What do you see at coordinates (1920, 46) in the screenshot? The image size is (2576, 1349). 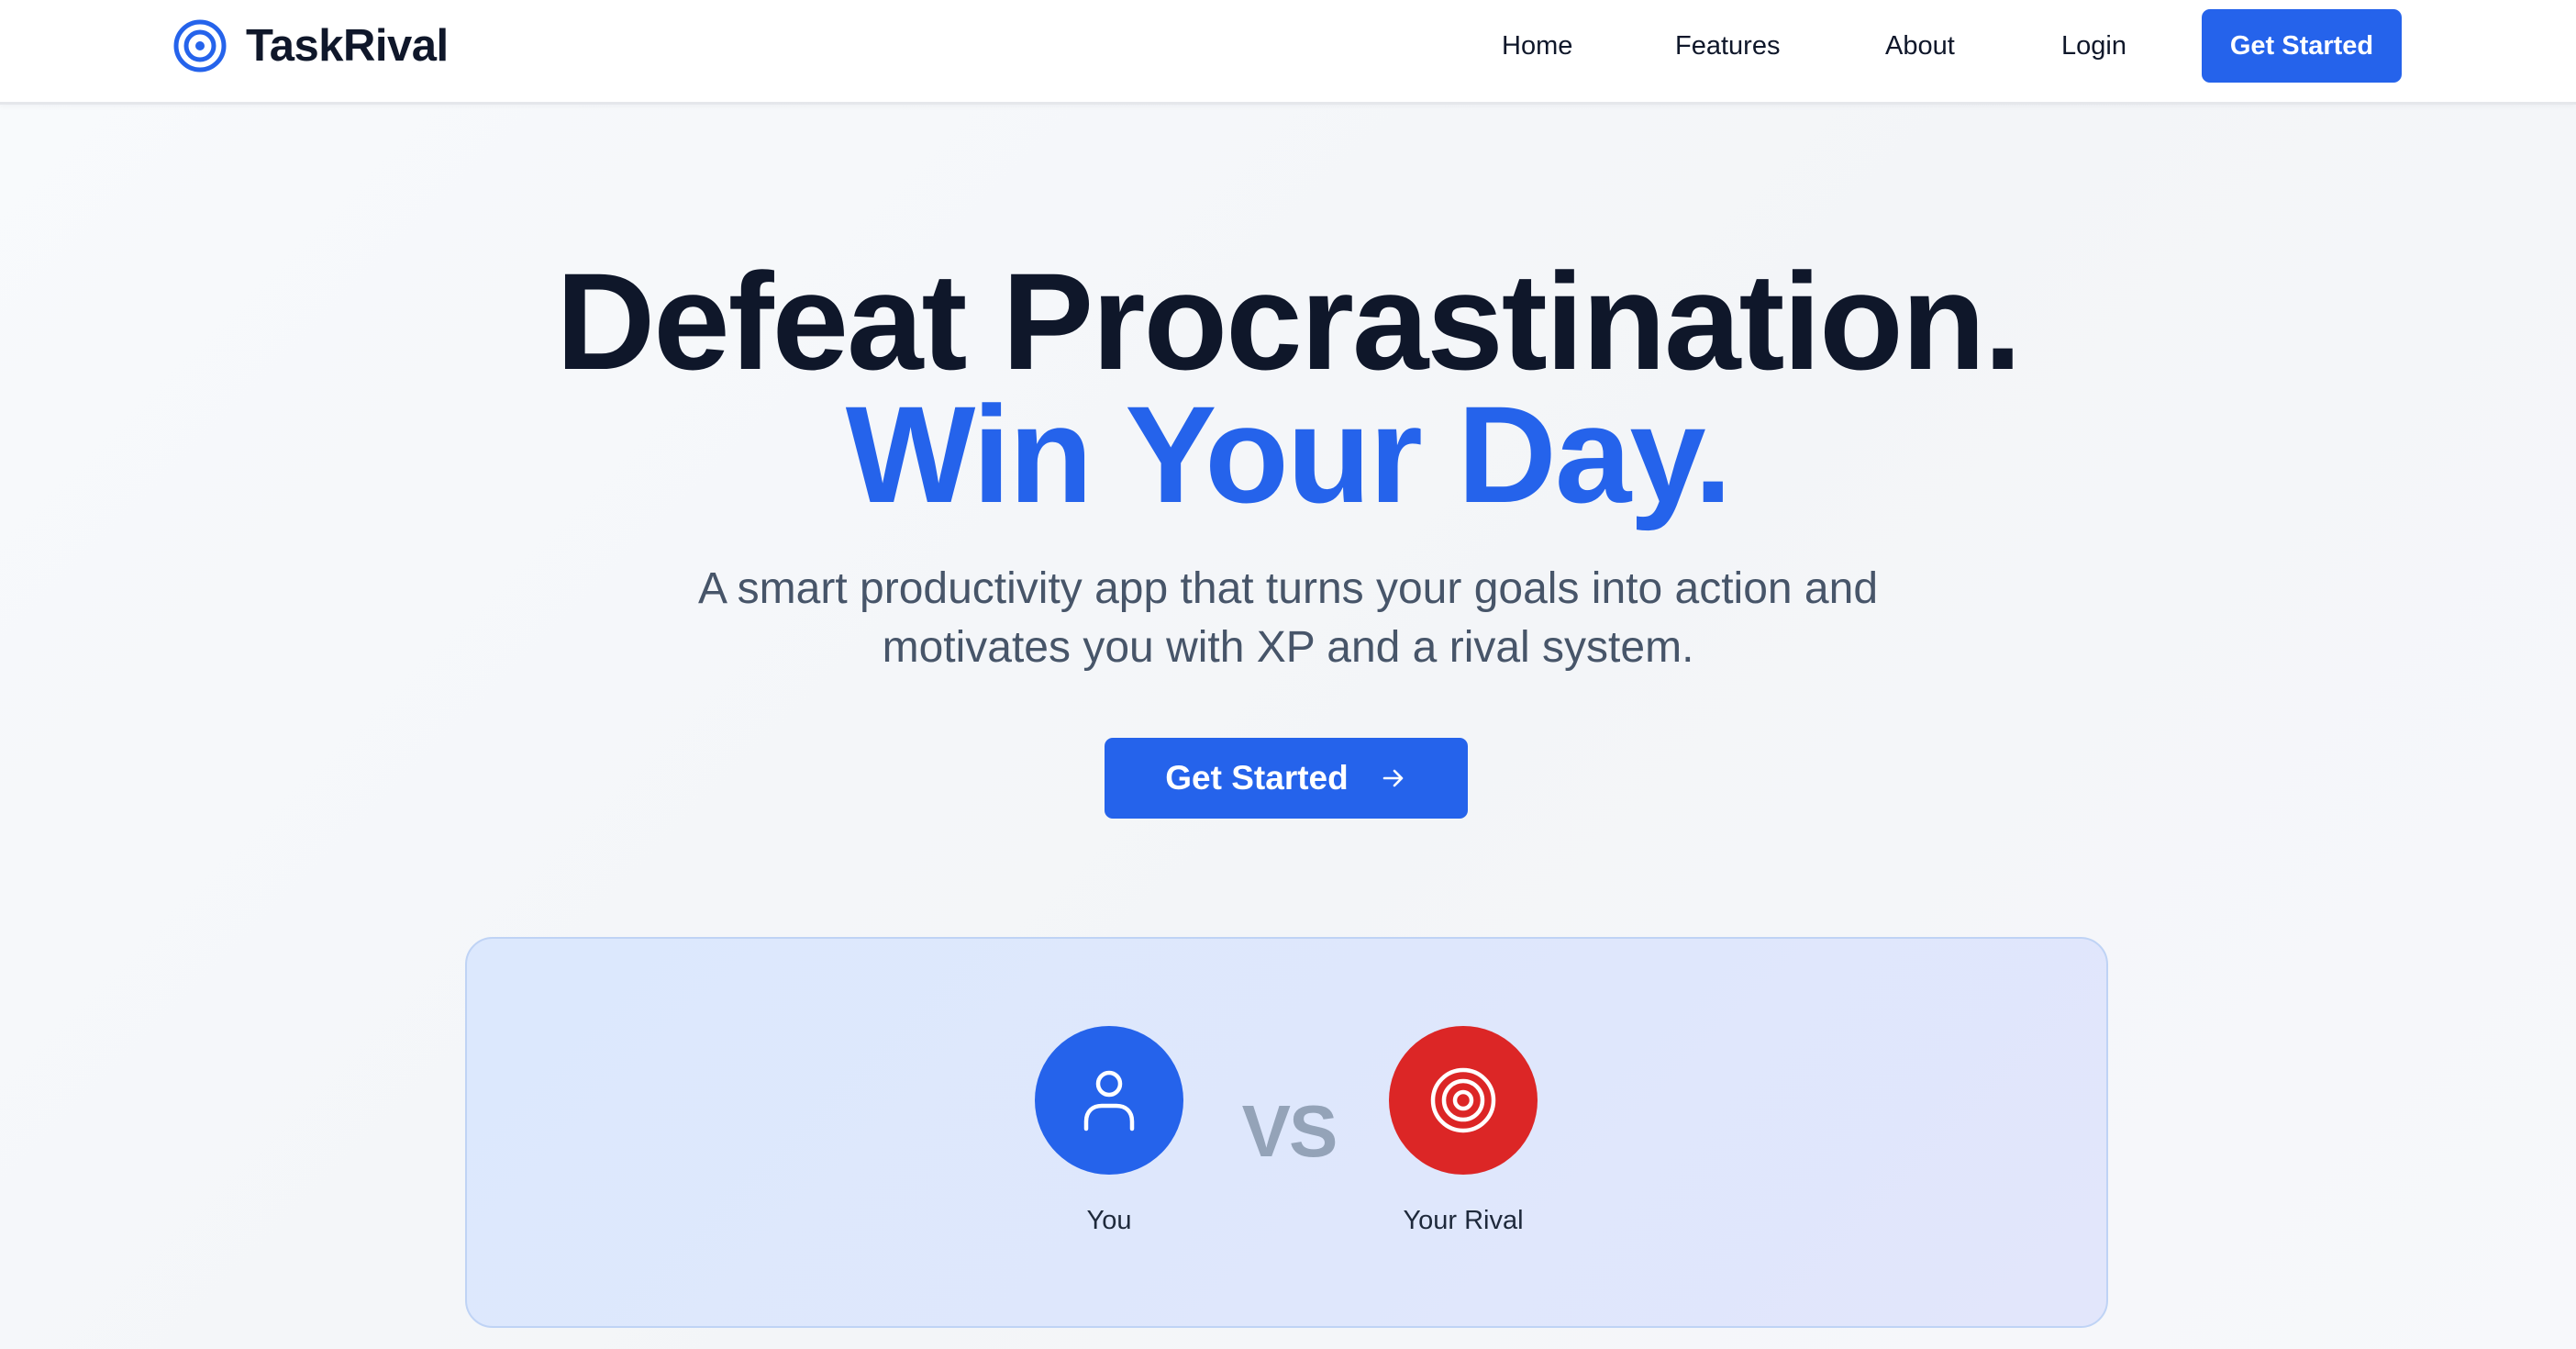 I see `nav-link-about: About` at bounding box center [1920, 46].